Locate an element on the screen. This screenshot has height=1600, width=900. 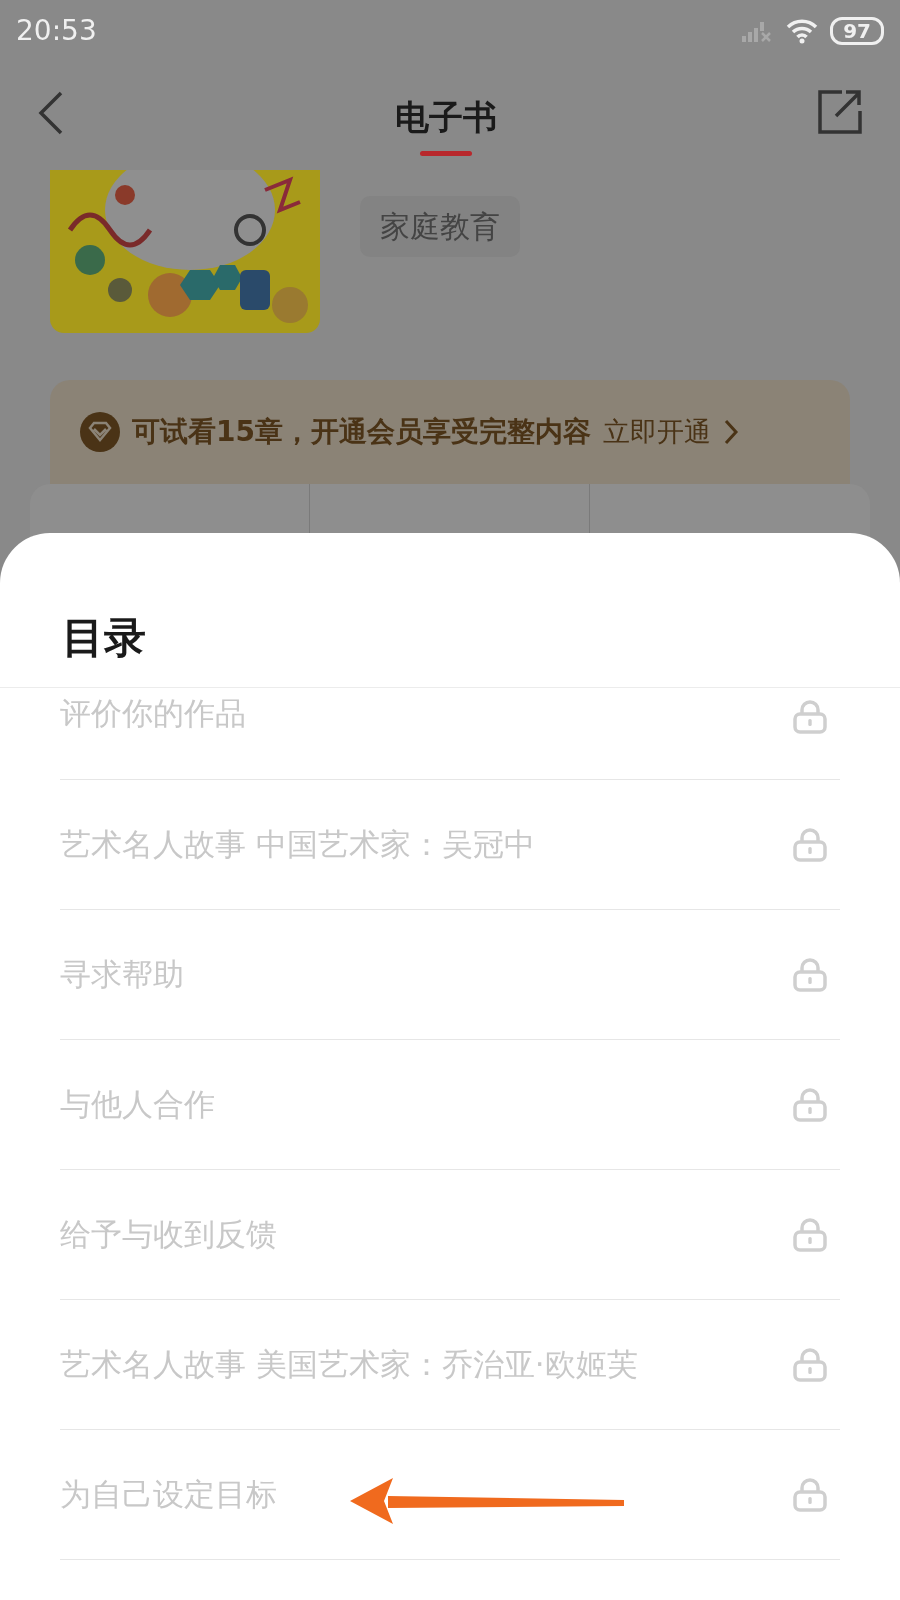
category-tag: 家庭教育 is located at coordinates (440, 226).